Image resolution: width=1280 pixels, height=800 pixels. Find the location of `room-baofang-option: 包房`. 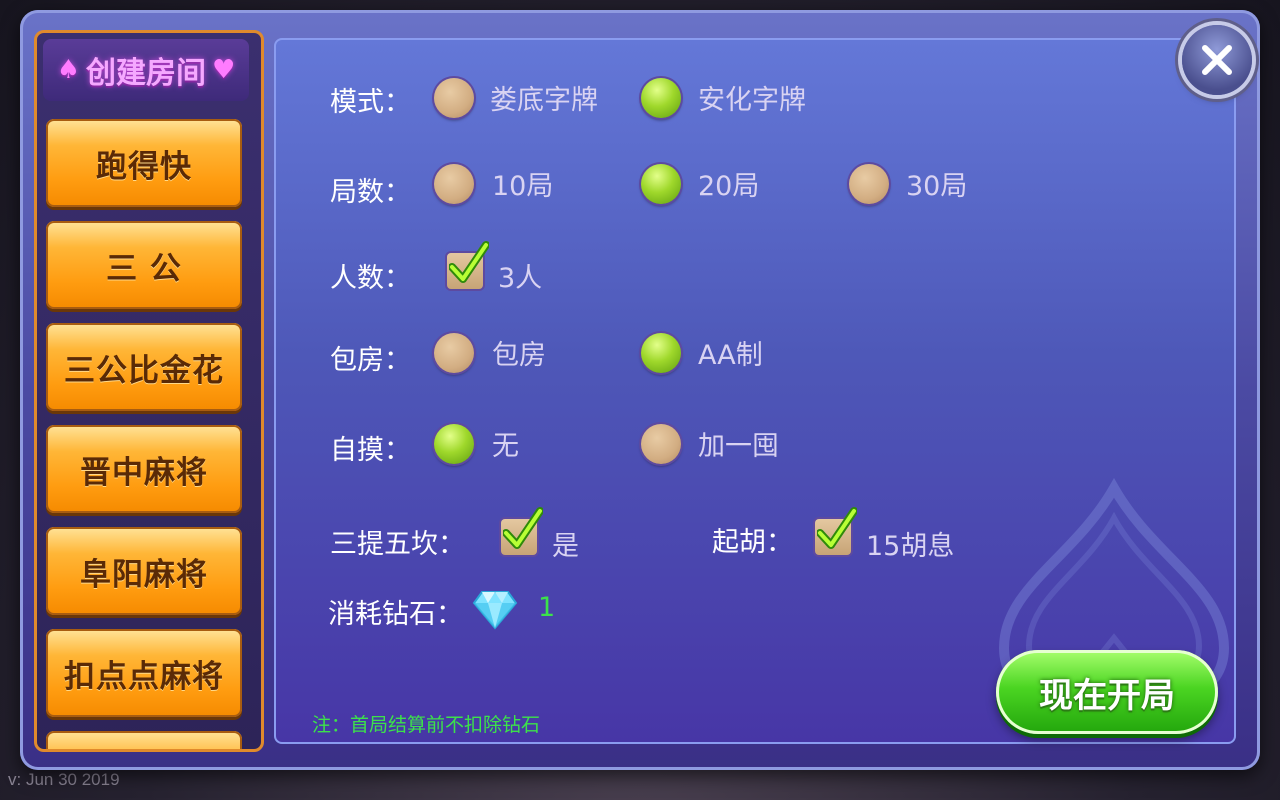

room-baofang-option: 包房 is located at coordinates (519, 352).